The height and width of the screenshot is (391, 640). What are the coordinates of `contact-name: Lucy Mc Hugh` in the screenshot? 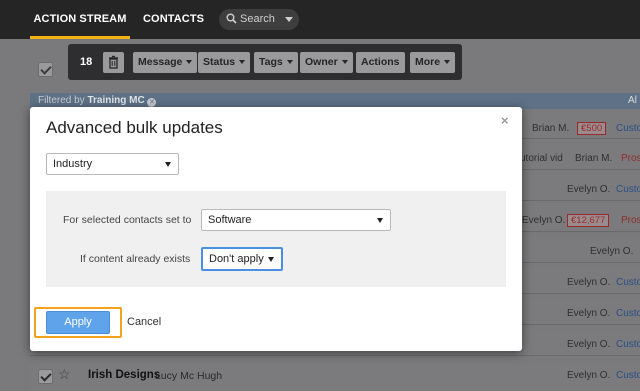 It's located at (188, 376).